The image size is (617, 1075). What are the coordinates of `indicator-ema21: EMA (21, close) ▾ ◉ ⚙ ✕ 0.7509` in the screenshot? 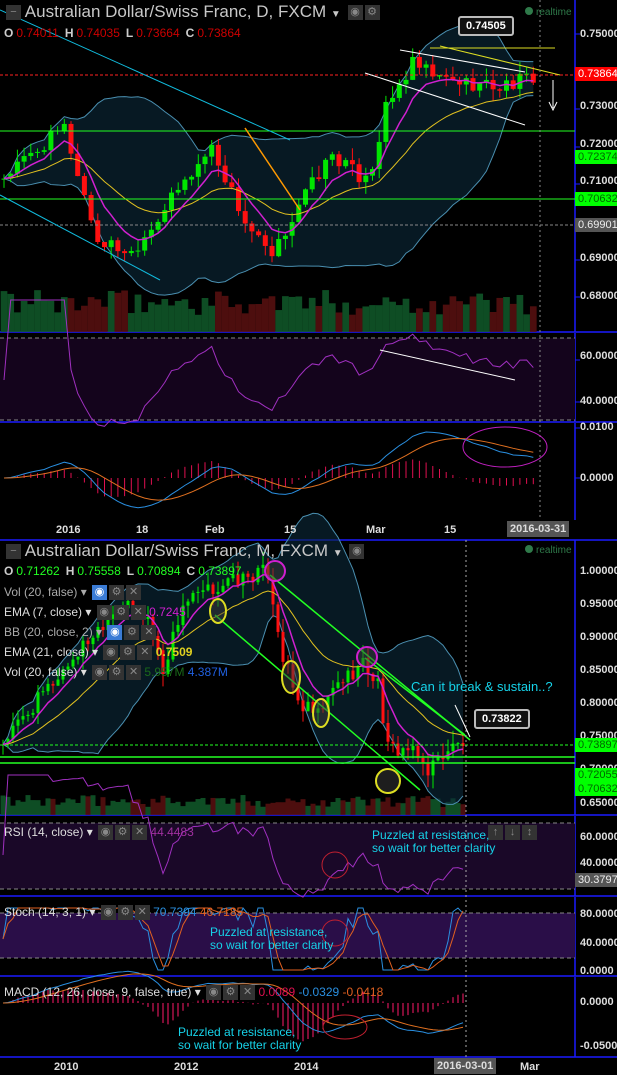 It's located at (98, 653).